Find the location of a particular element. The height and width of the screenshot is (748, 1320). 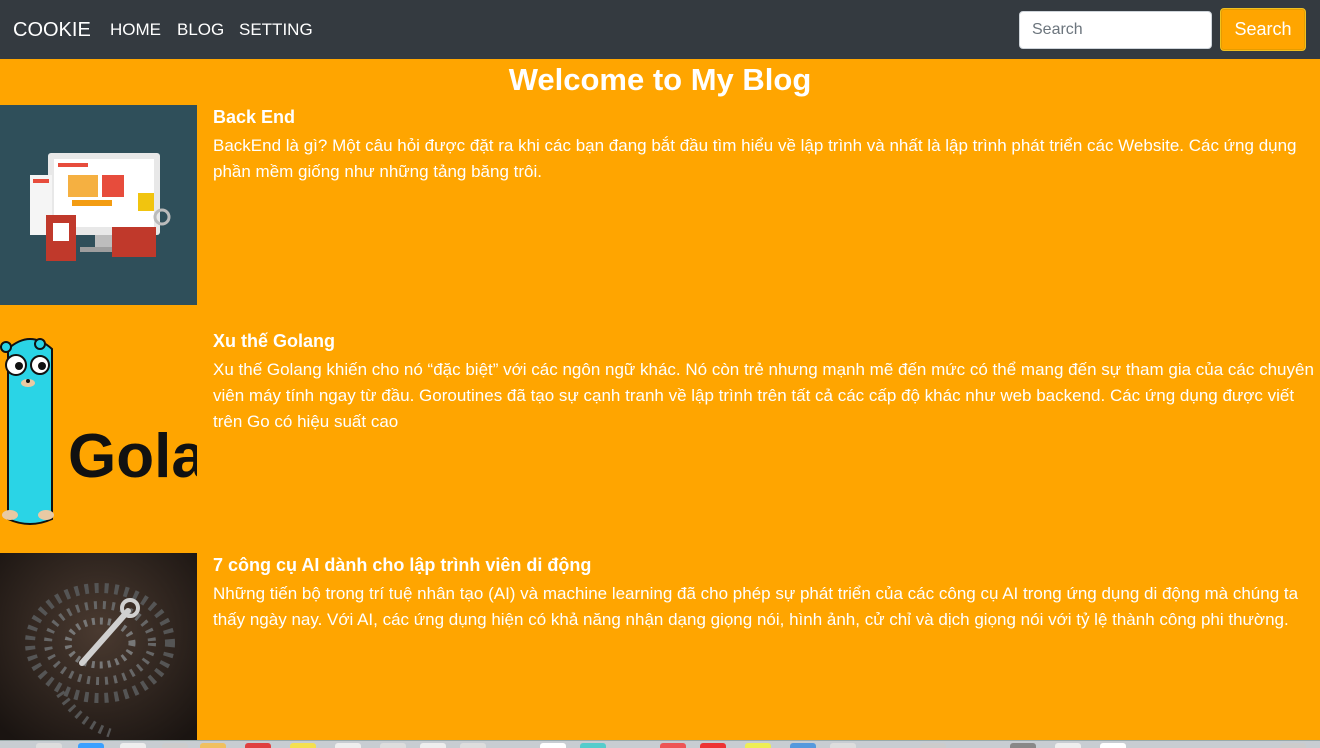

os-dock is located at coordinates (660, 744).